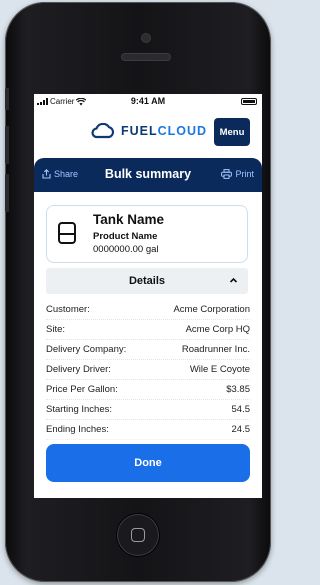  Describe the element at coordinates (233, 280) in the screenshot. I see `chevron-up-icon` at that location.